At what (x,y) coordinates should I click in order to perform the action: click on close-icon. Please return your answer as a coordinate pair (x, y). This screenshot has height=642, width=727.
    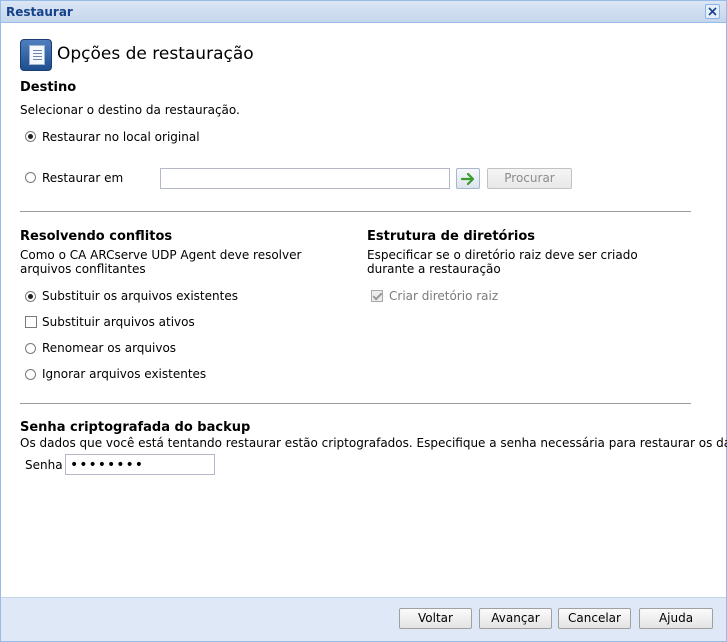
    Looking at the image, I should click on (712, 11).